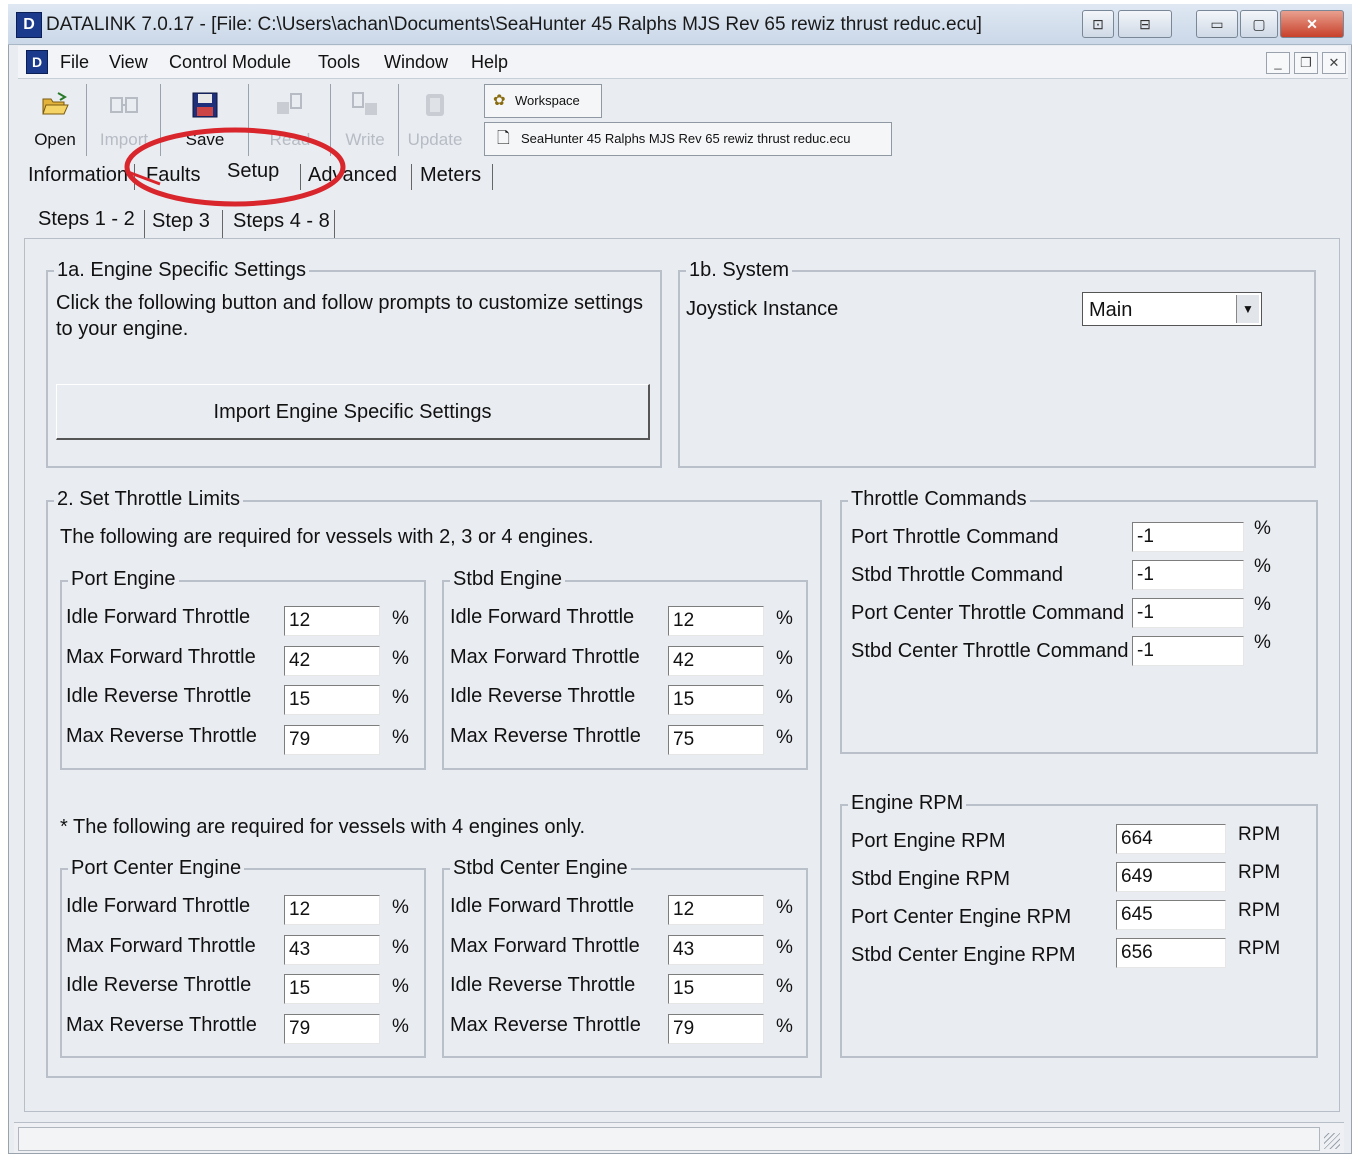 This screenshot has height=1158, width=1356. I want to click on import-engine-settings-button: Import Engine Specific Settings, so click(353, 412).